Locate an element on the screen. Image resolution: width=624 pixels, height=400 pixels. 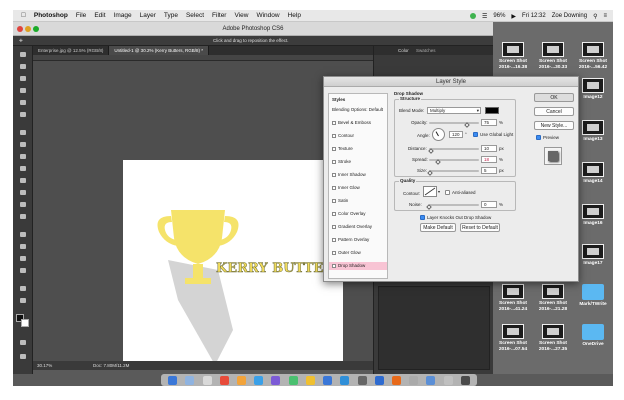
type-tool-icon is located at coordinates (23, 246).